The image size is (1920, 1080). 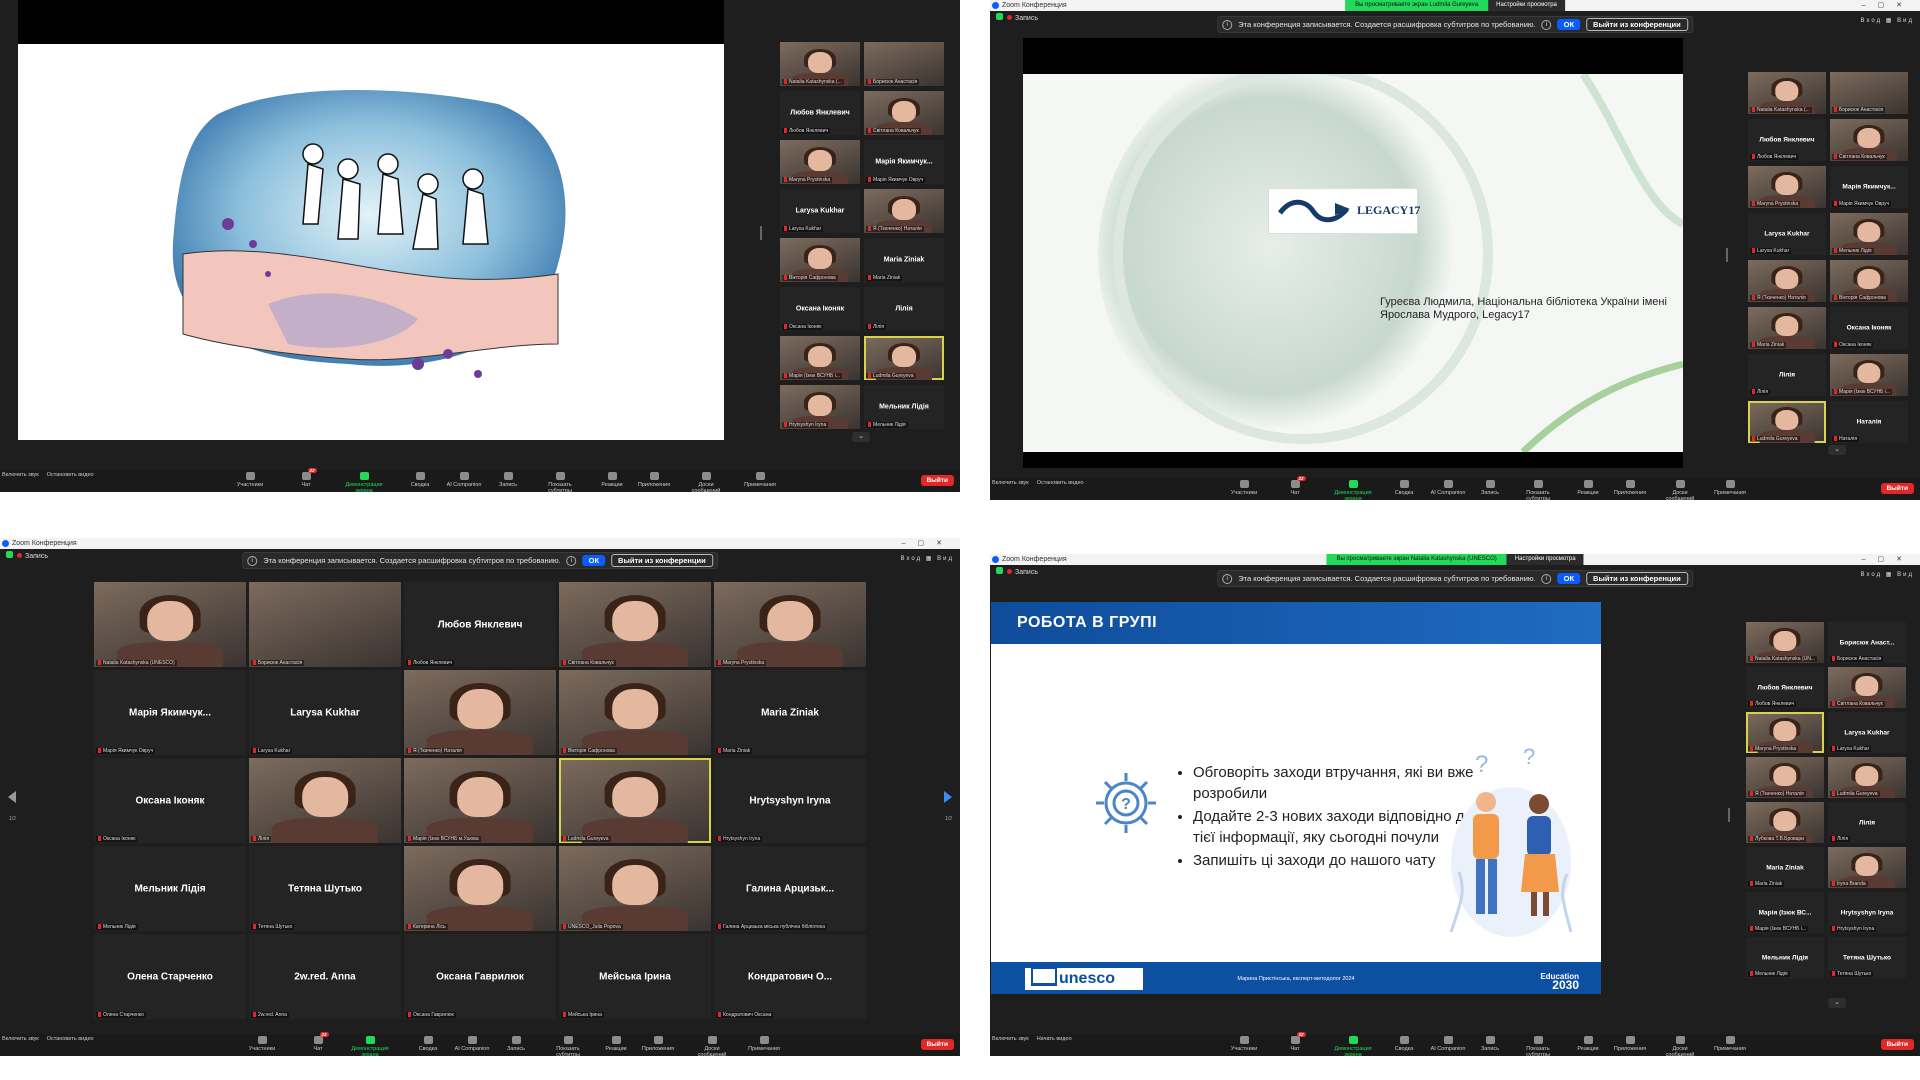 I want to click on start-video-button: Начать видео, so click(x=1054, y=1039).